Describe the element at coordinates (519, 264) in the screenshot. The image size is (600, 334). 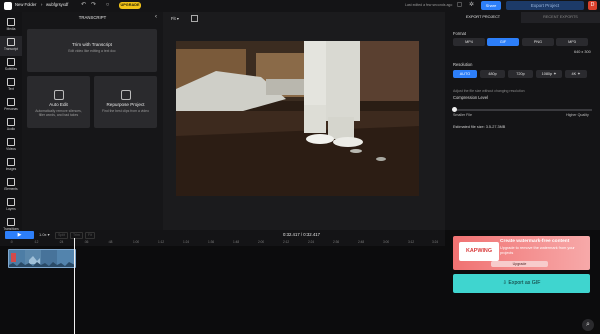
I see `promo-upgrade-button: Upgrade` at that location.